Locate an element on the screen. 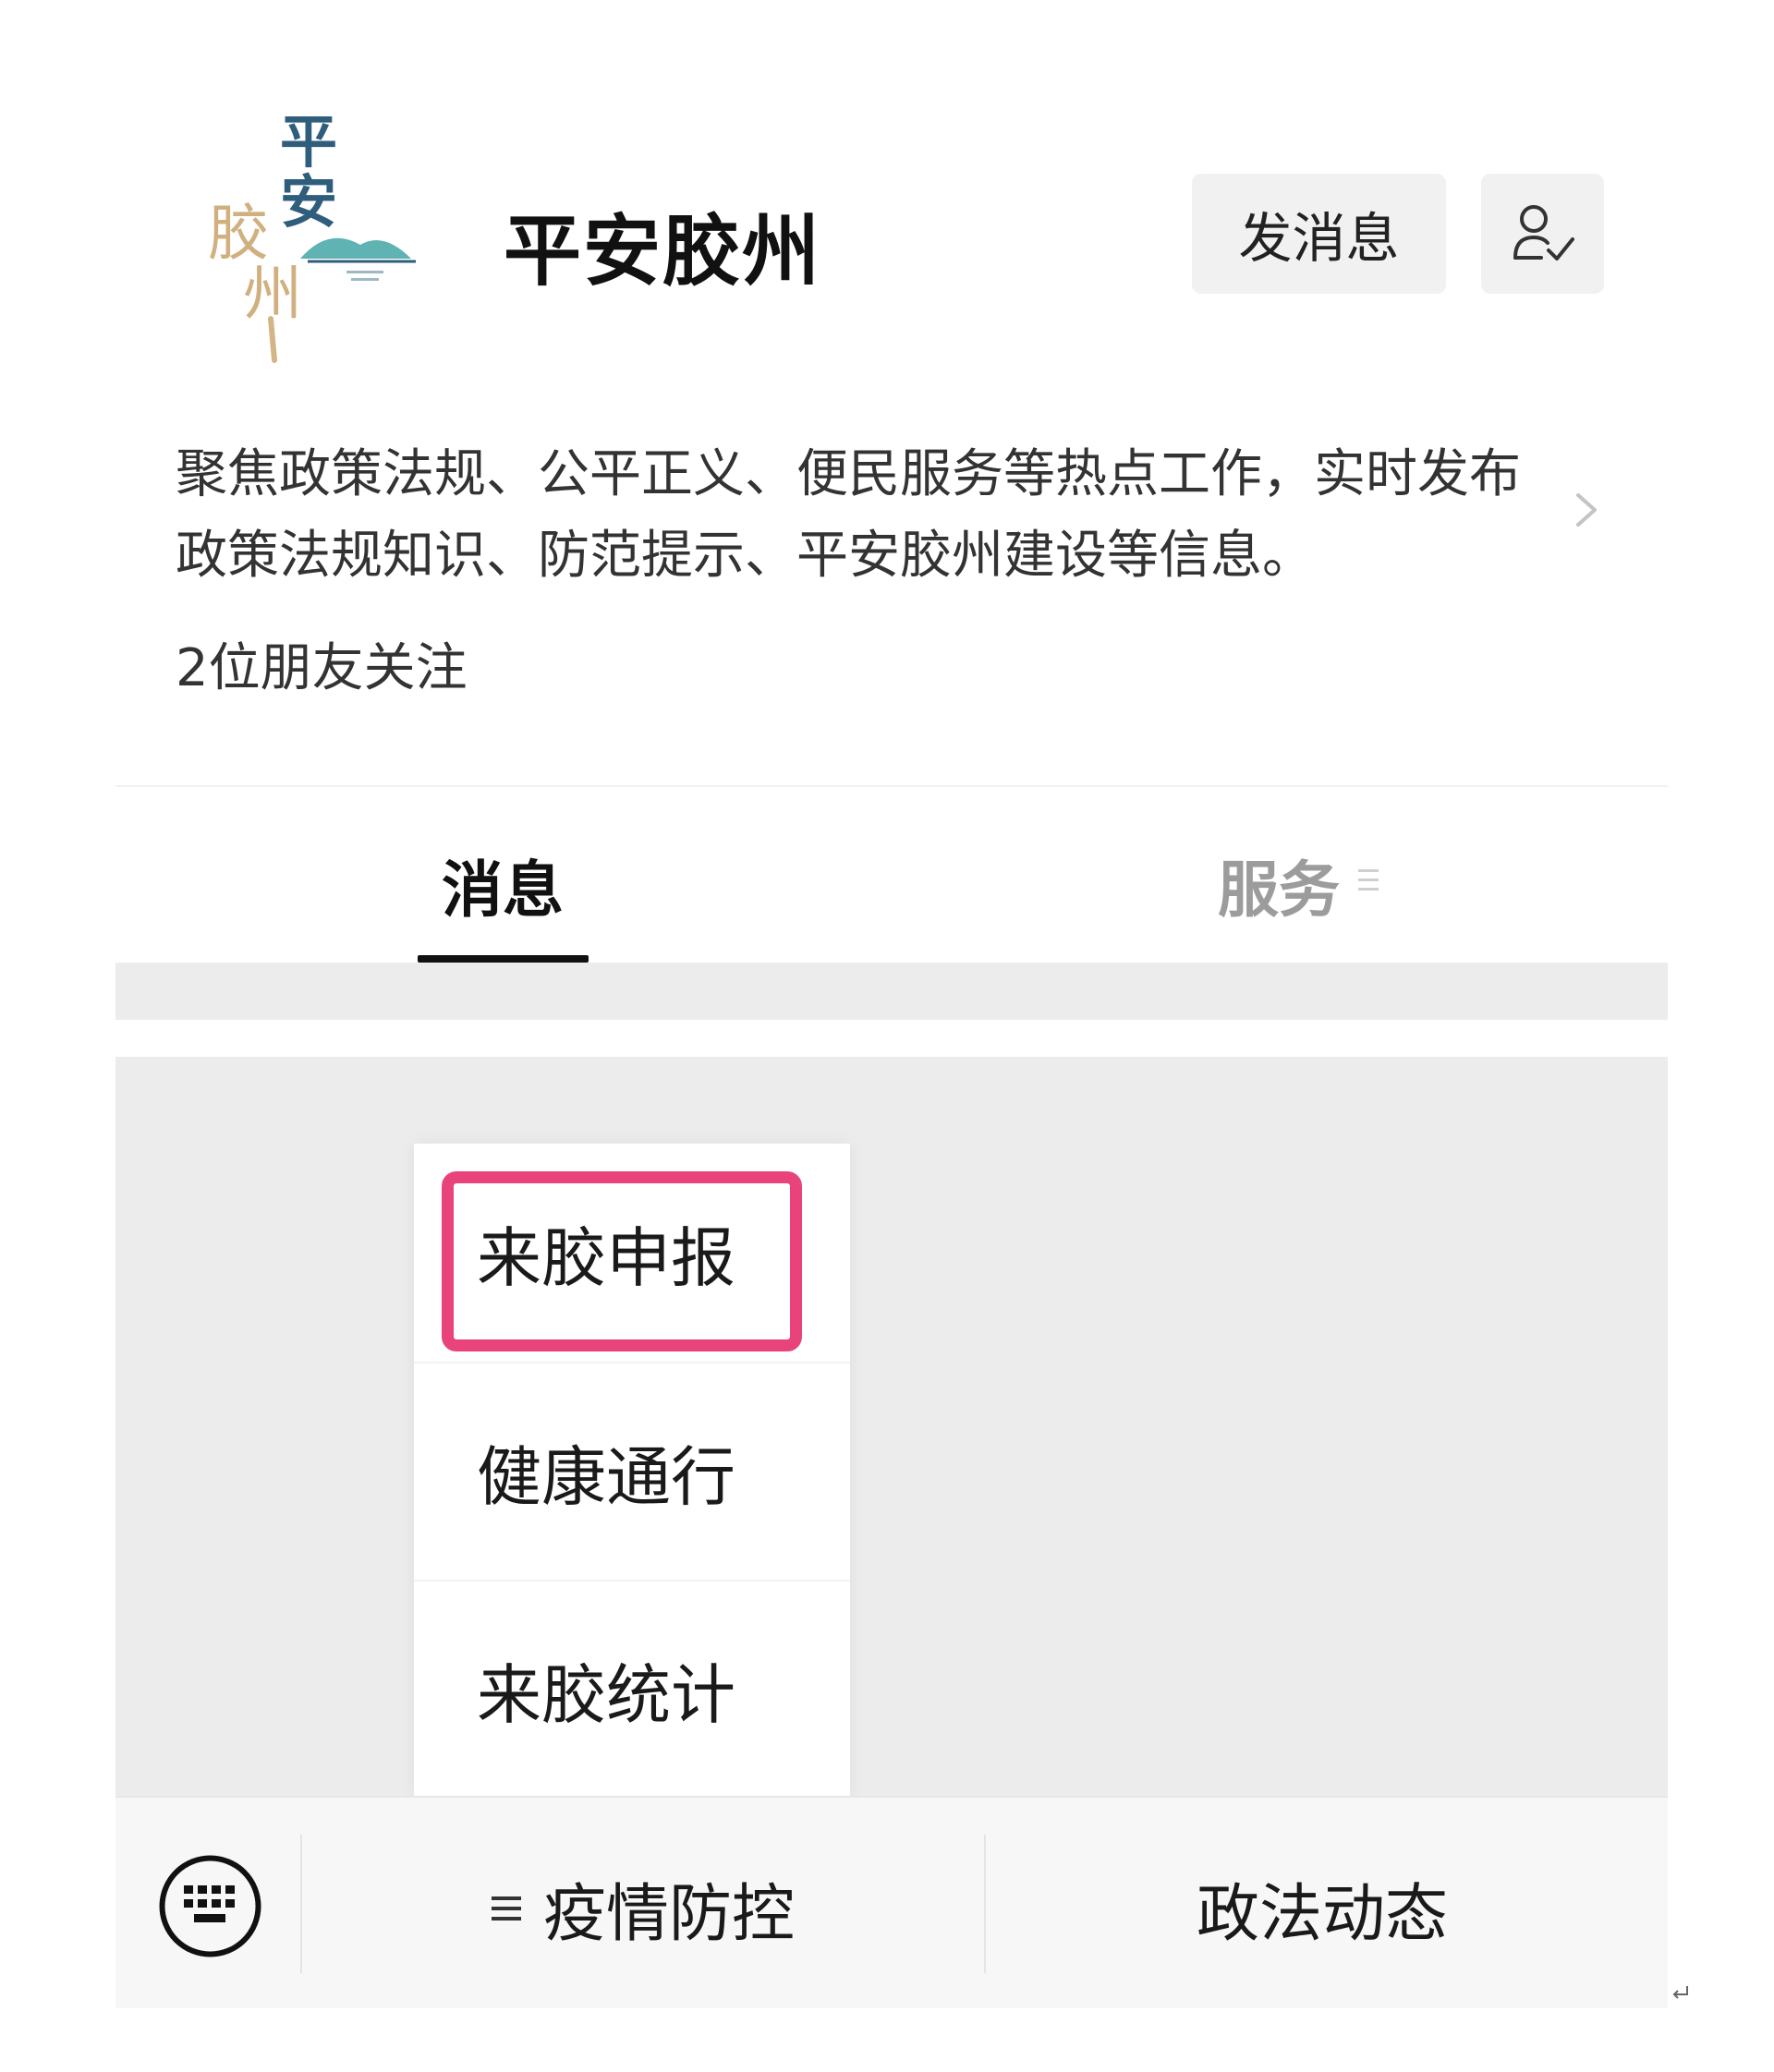 This screenshot has height=2072, width=1774. separator-strip is located at coordinates (891, 991).